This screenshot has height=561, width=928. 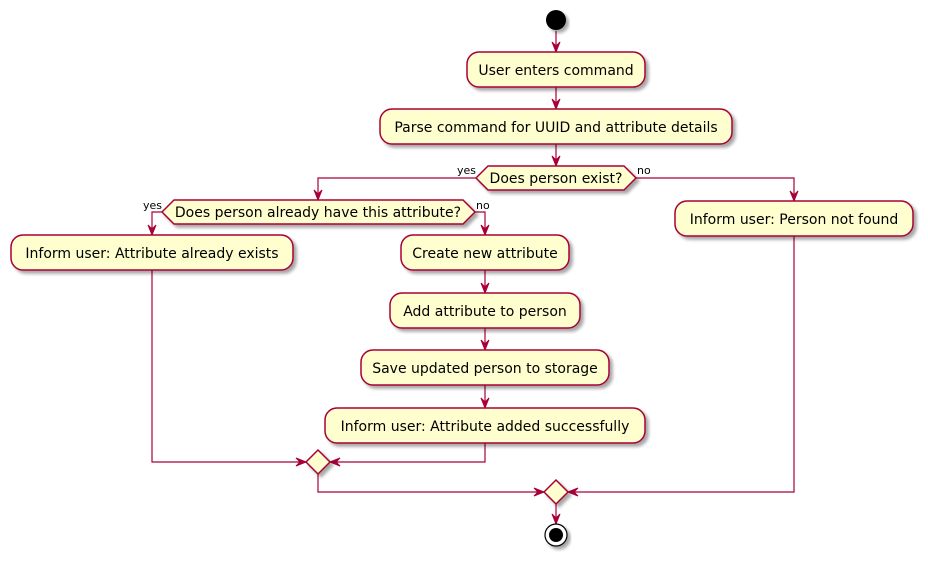 I want to click on activity-label: Save updated person to storage, so click(x=485, y=369).